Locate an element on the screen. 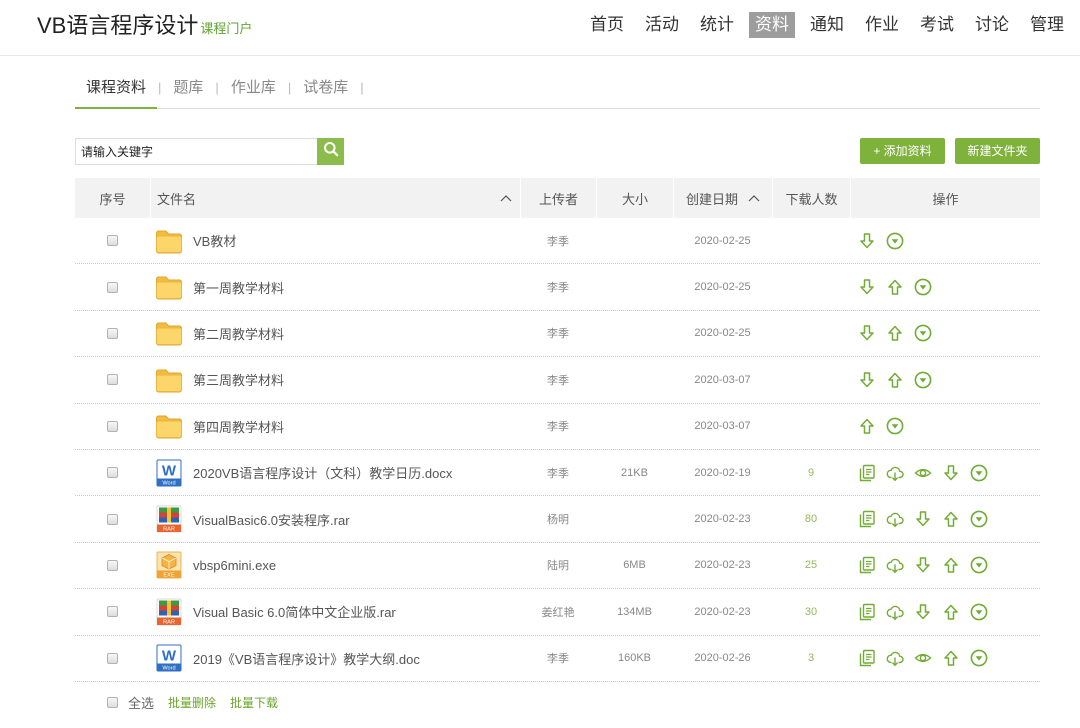 This screenshot has height=728, width=1080. file-size: 134MB is located at coordinates (634, 611).